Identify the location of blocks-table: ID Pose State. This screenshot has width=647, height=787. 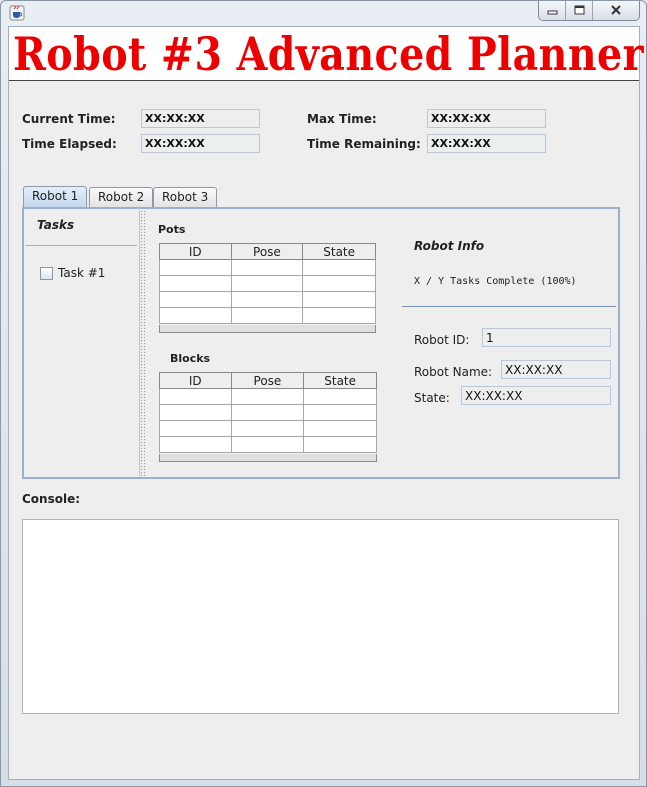
(268, 412).